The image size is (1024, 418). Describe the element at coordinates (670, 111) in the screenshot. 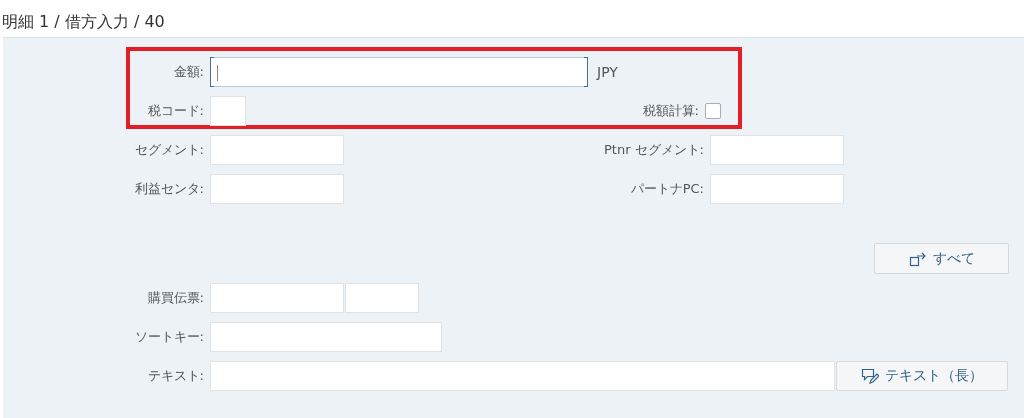

I see `checkbox-label: 税額計算:` at that location.